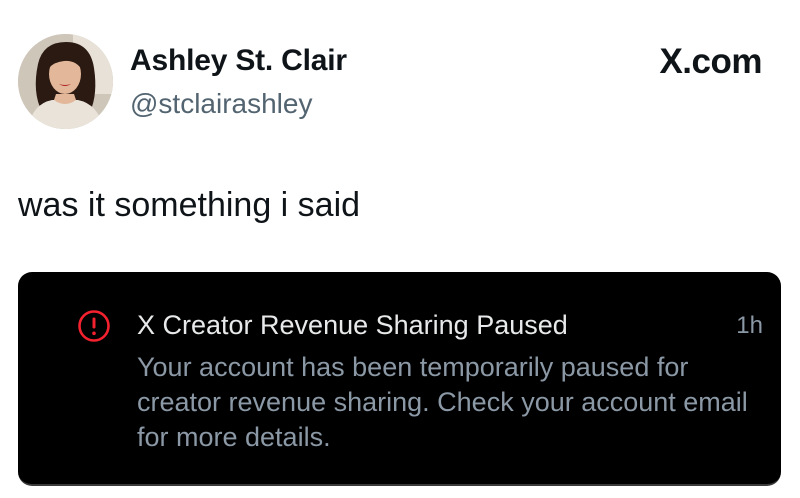 This screenshot has height=498, width=800. I want to click on avatar, so click(65, 81).